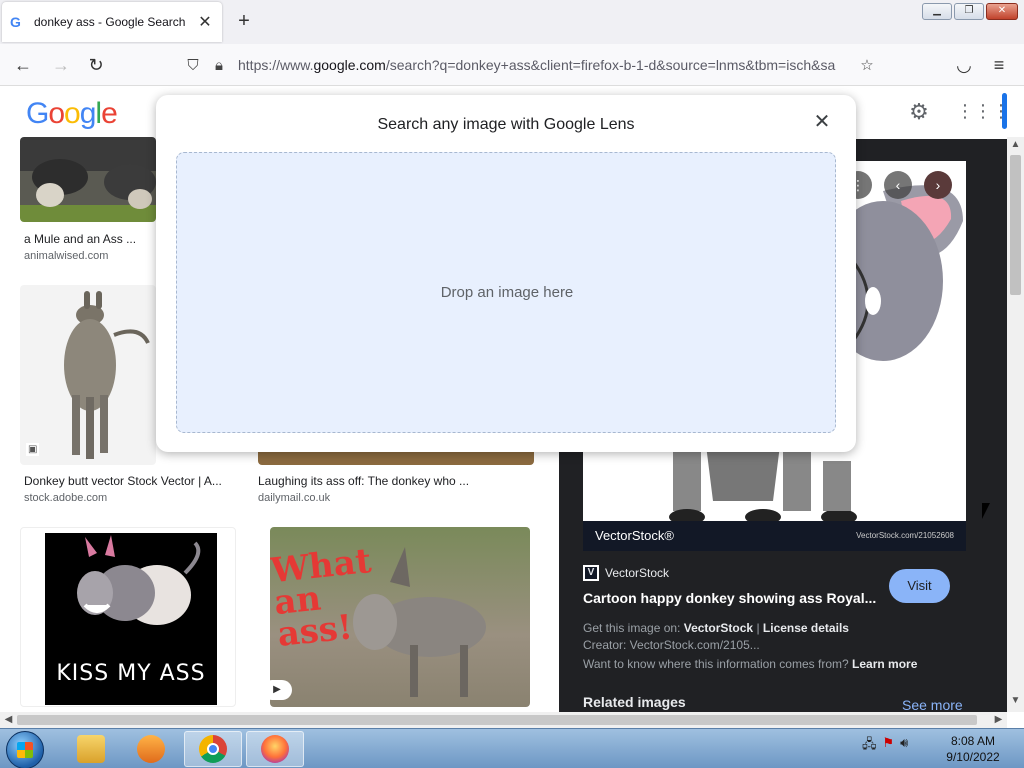 This screenshot has width=1024, height=768. I want to click on browser-tab: G donkey ass - Google Search ✕, so click(112, 22).